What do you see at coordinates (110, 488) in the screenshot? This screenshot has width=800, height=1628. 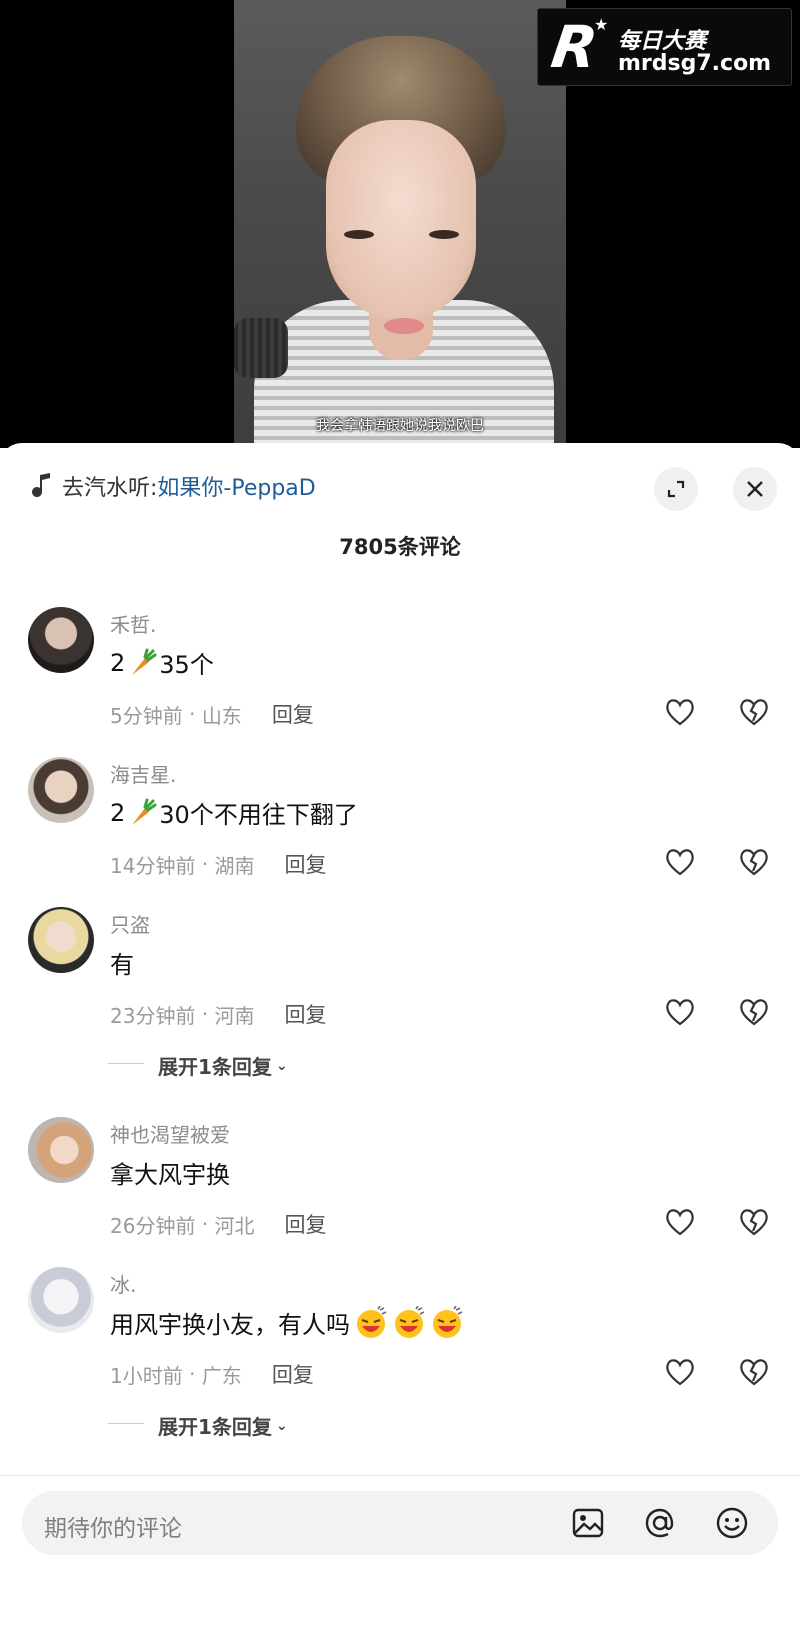 I see `music-prefix: 去汽水听:` at bounding box center [110, 488].